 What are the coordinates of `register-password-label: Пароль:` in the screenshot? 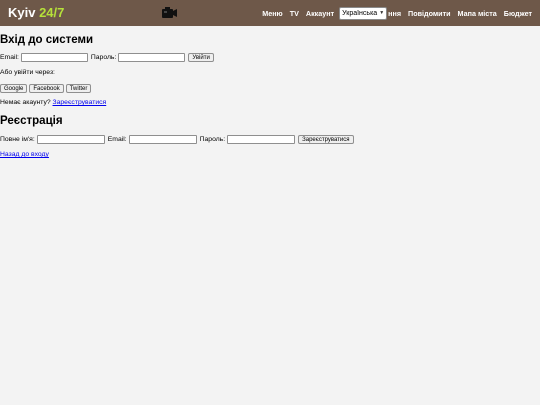 It's located at (212, 139).